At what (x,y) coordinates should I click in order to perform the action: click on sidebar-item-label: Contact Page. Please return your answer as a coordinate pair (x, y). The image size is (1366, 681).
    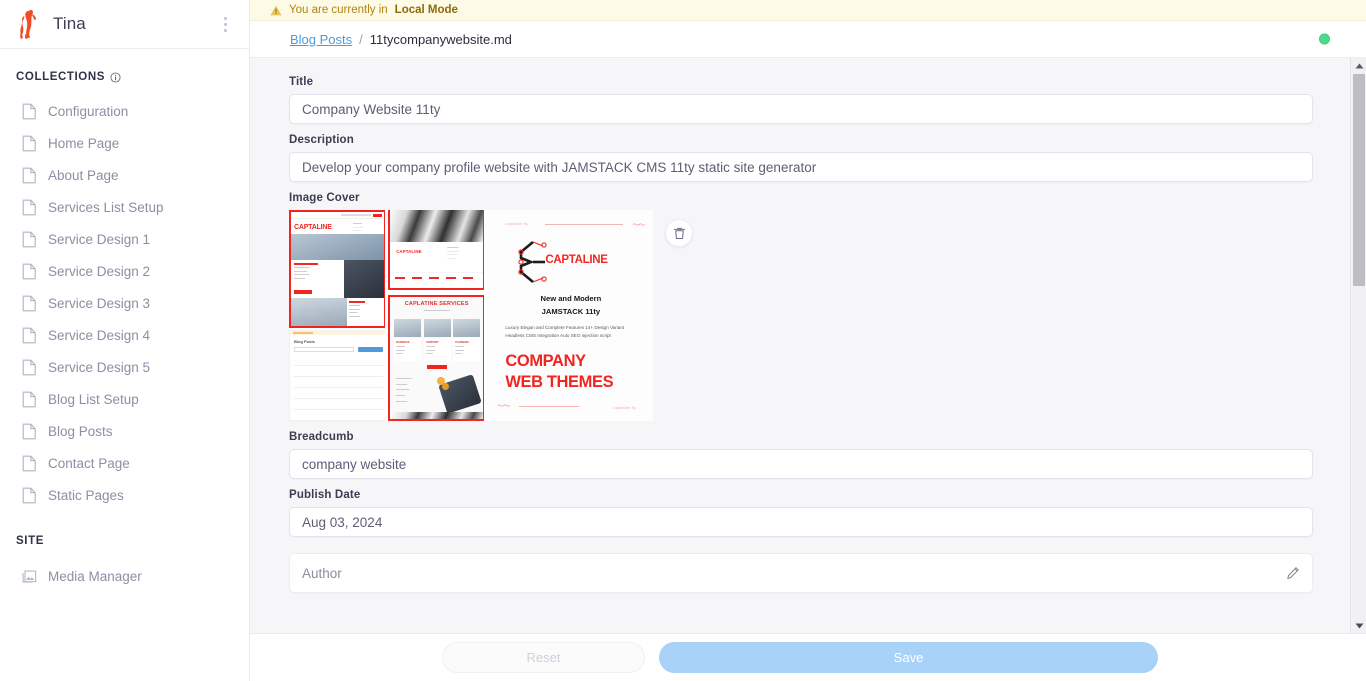
    Looking at the image, I should click on (89, 463).